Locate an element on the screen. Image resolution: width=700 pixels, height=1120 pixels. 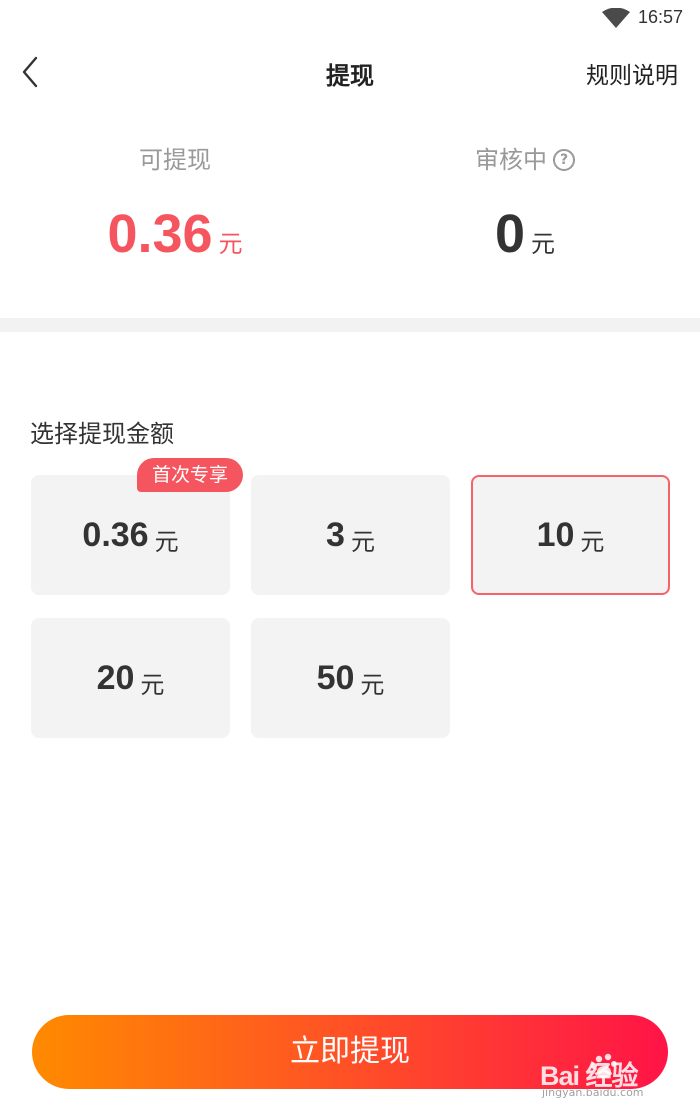
wifi-icon is located at coordinates (616, 18).